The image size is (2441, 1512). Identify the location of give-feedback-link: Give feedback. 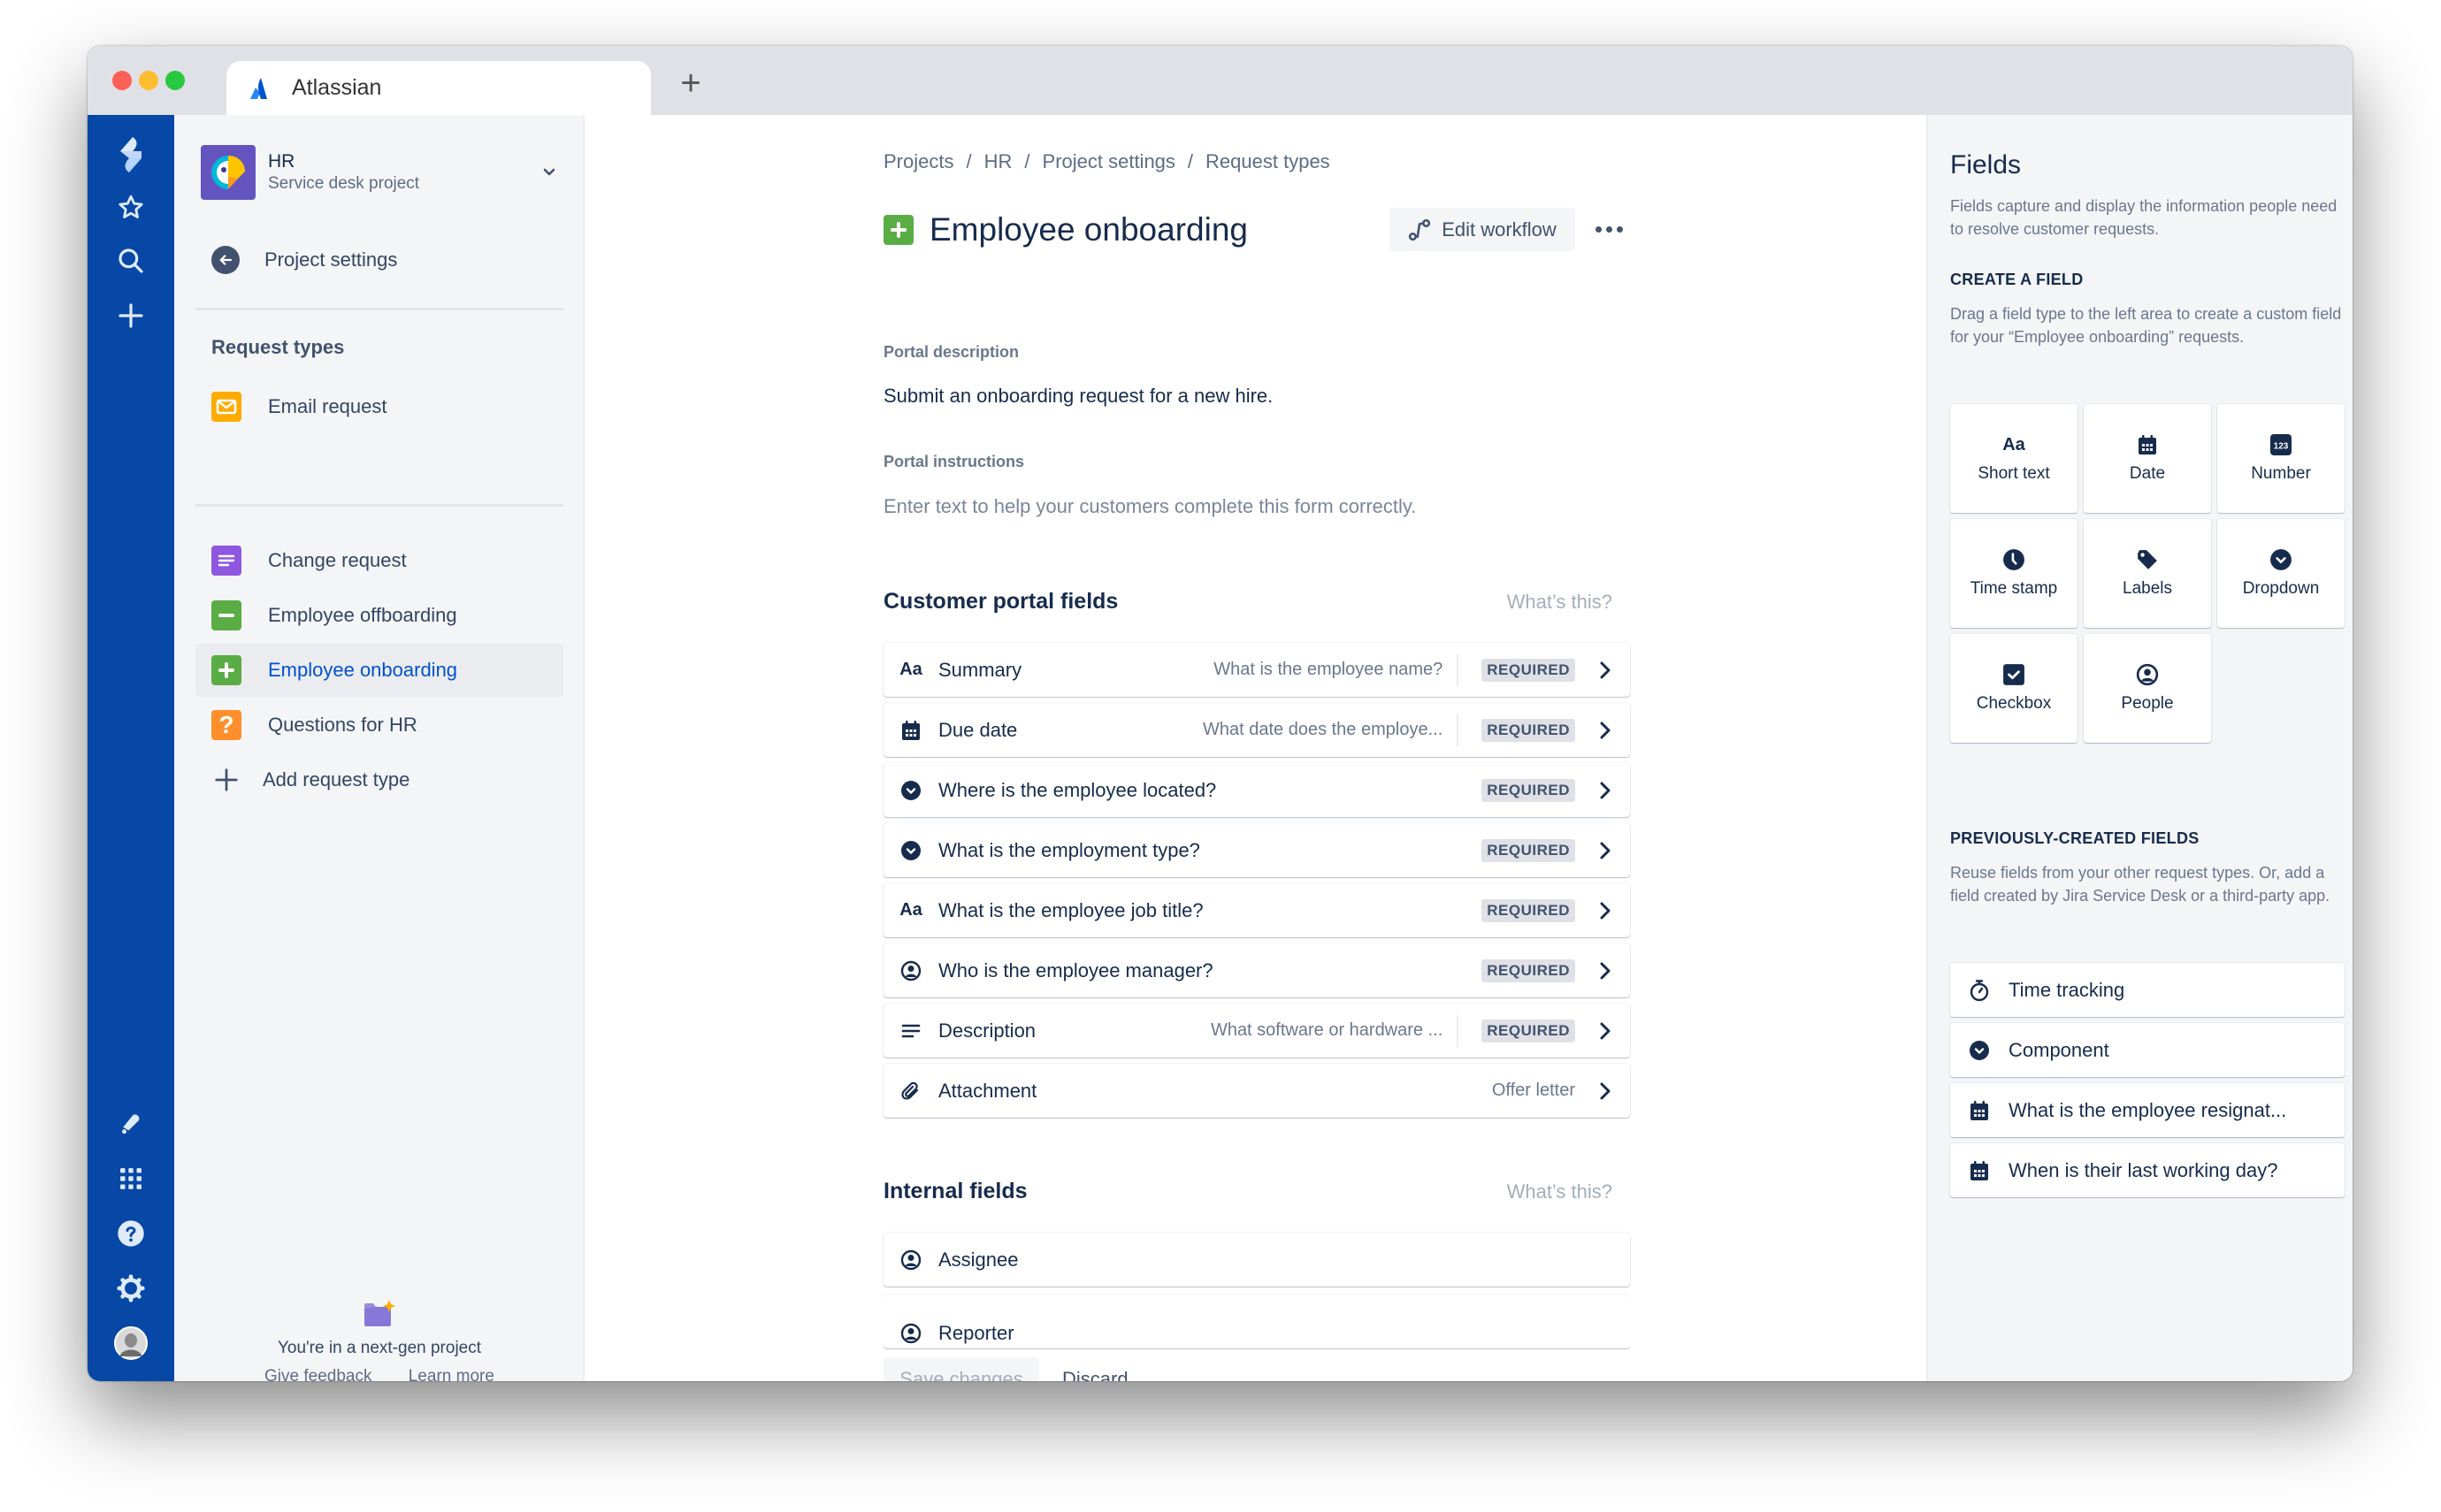
(318, 1374).